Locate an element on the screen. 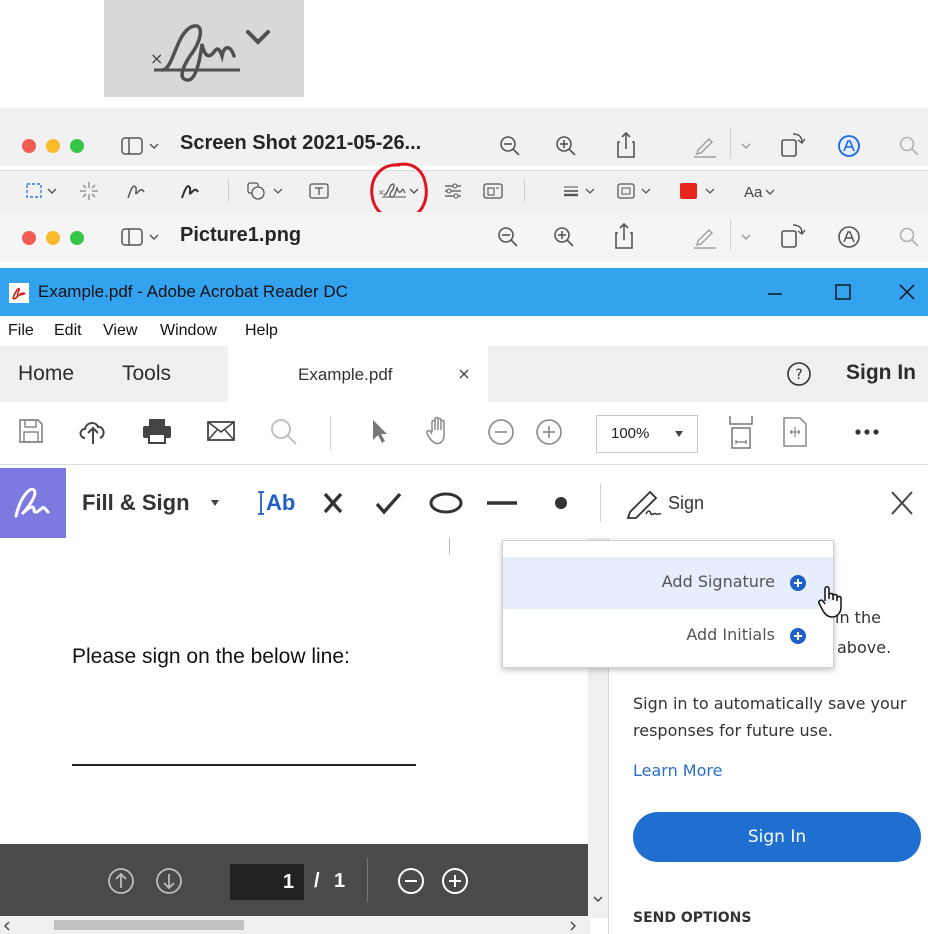 This screenshot has height=934, width=928. fill-sign-label: Fill & Sign is located at coordinates (136, 503).